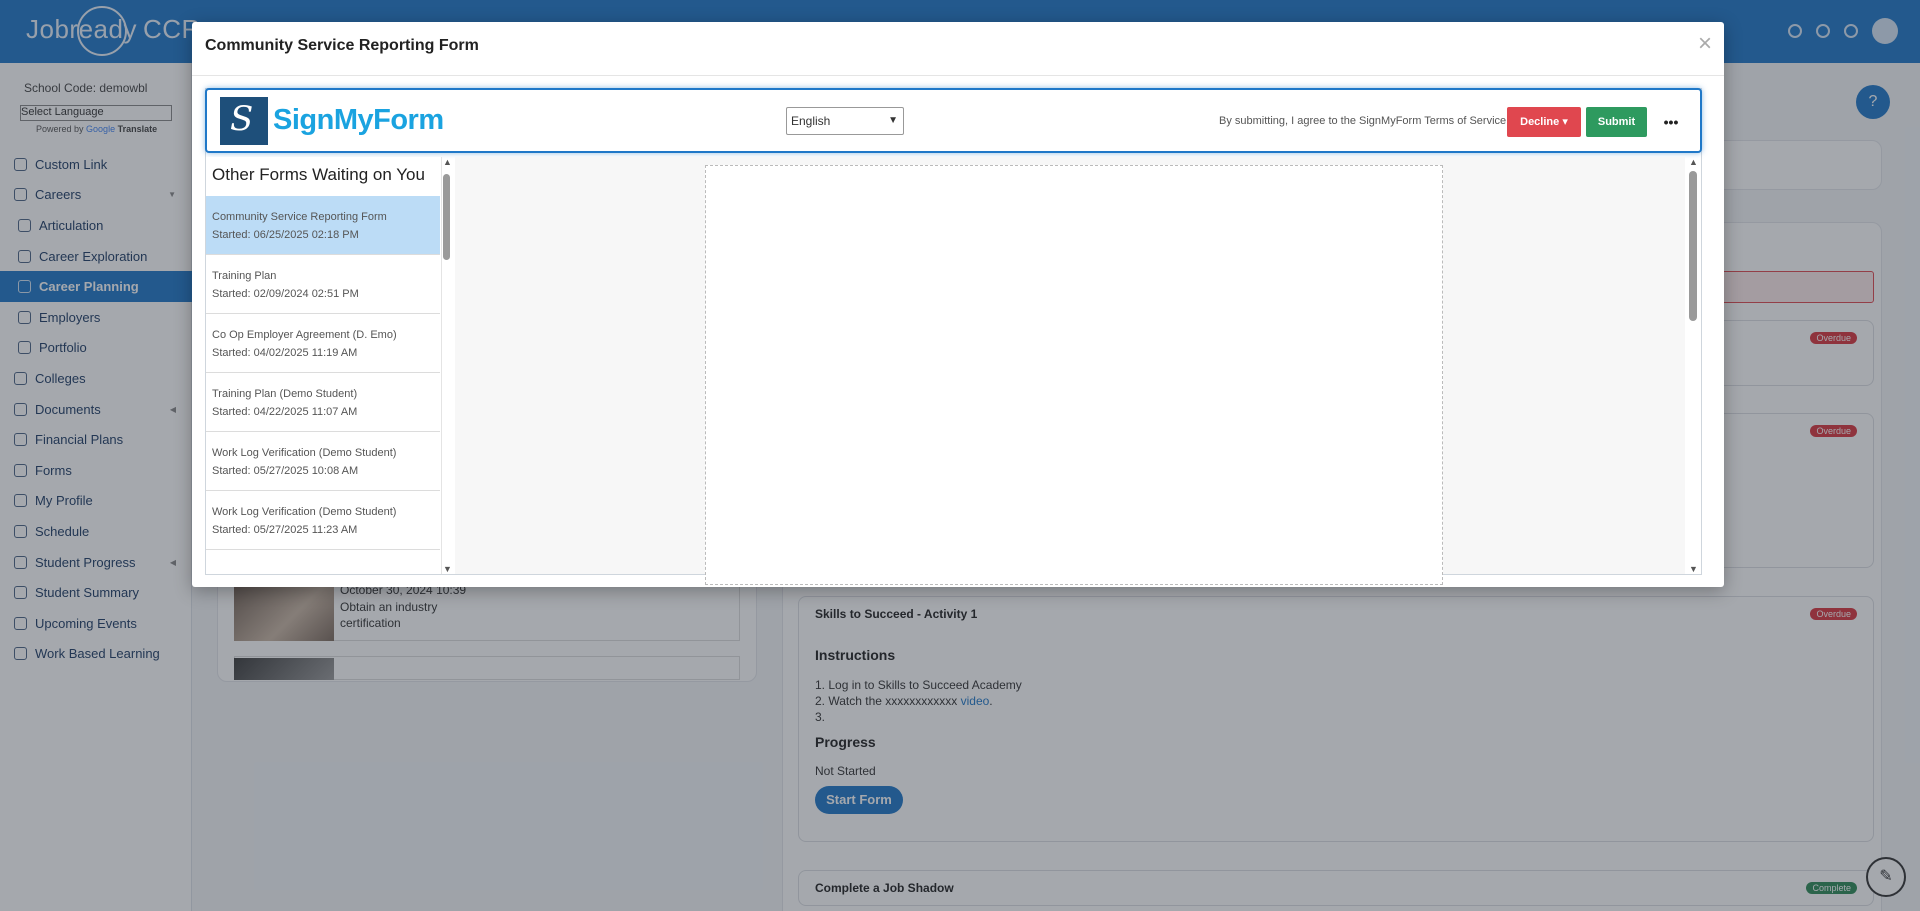 Image resolution: width=1920 pixels, height=911 pixels. I want to click on form-started: Started: 06/25/2025 02:18 PM, so click(285, 235).